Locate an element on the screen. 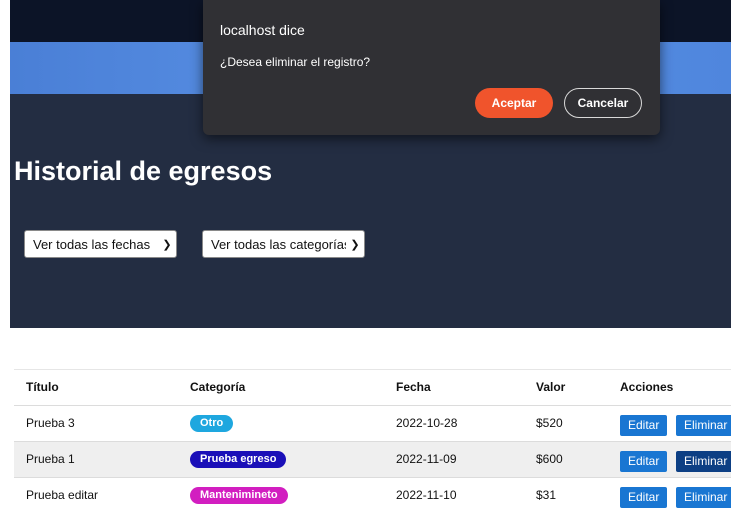  page-title: Historial de egresos is located at coordinates (143, 171).